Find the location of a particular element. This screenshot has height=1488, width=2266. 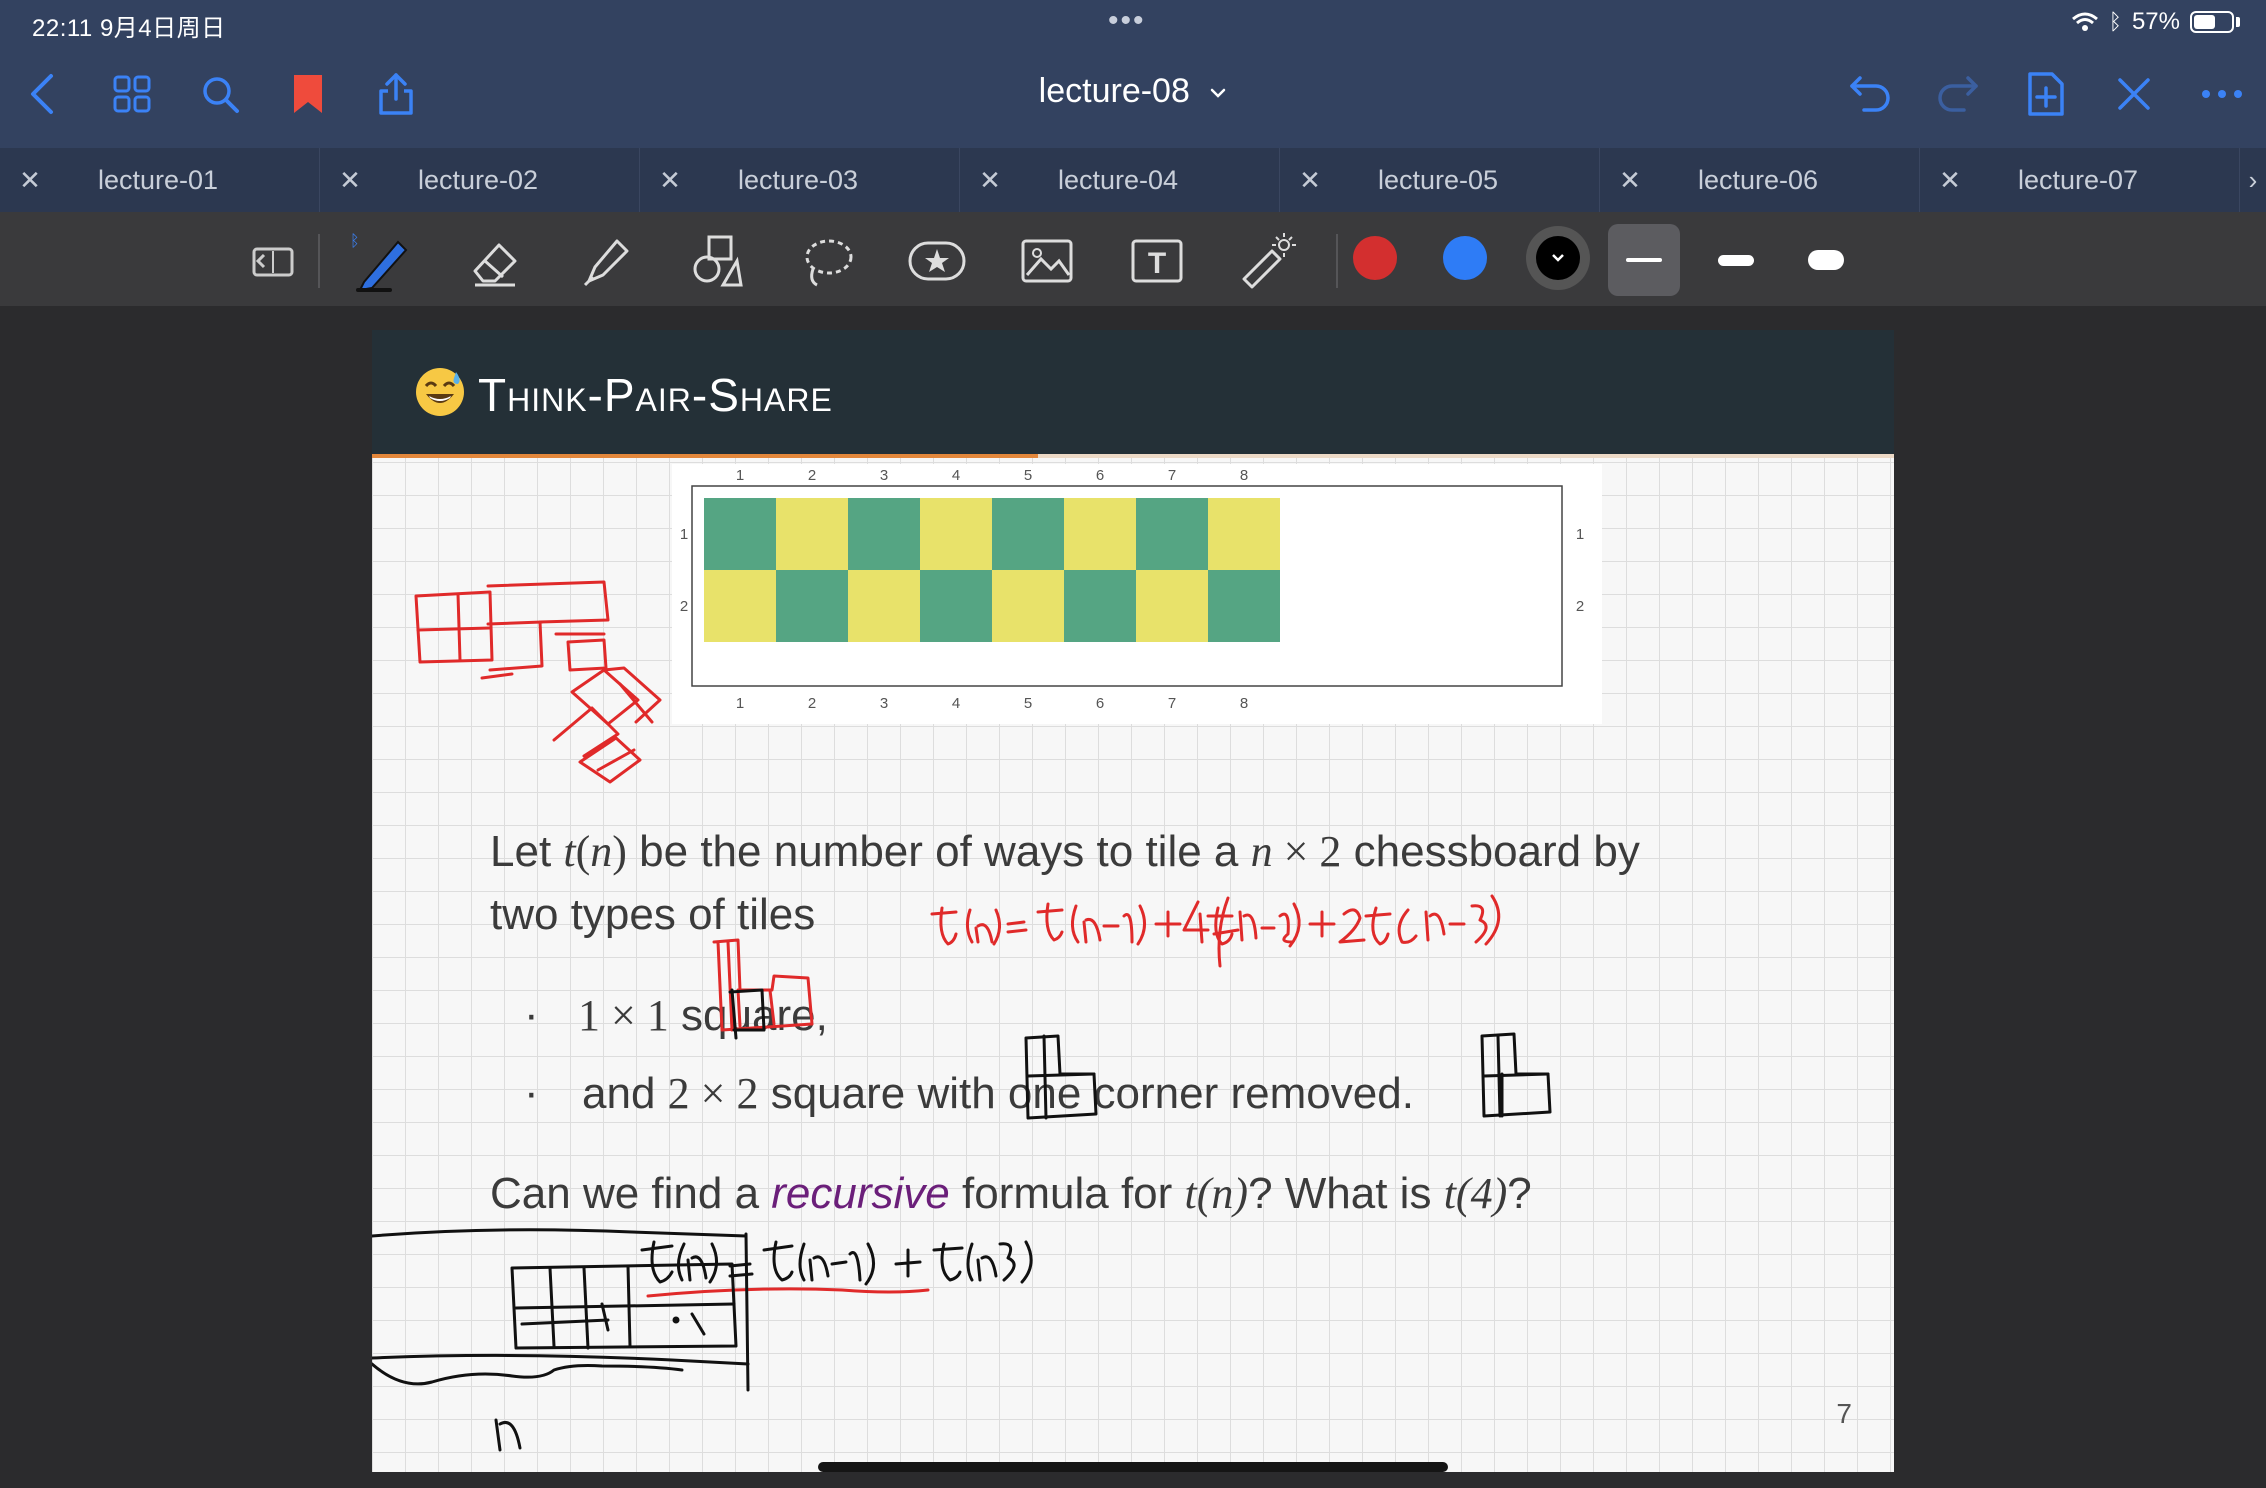

col-label-bottom: 5 is located at coordinates (1028, 703).